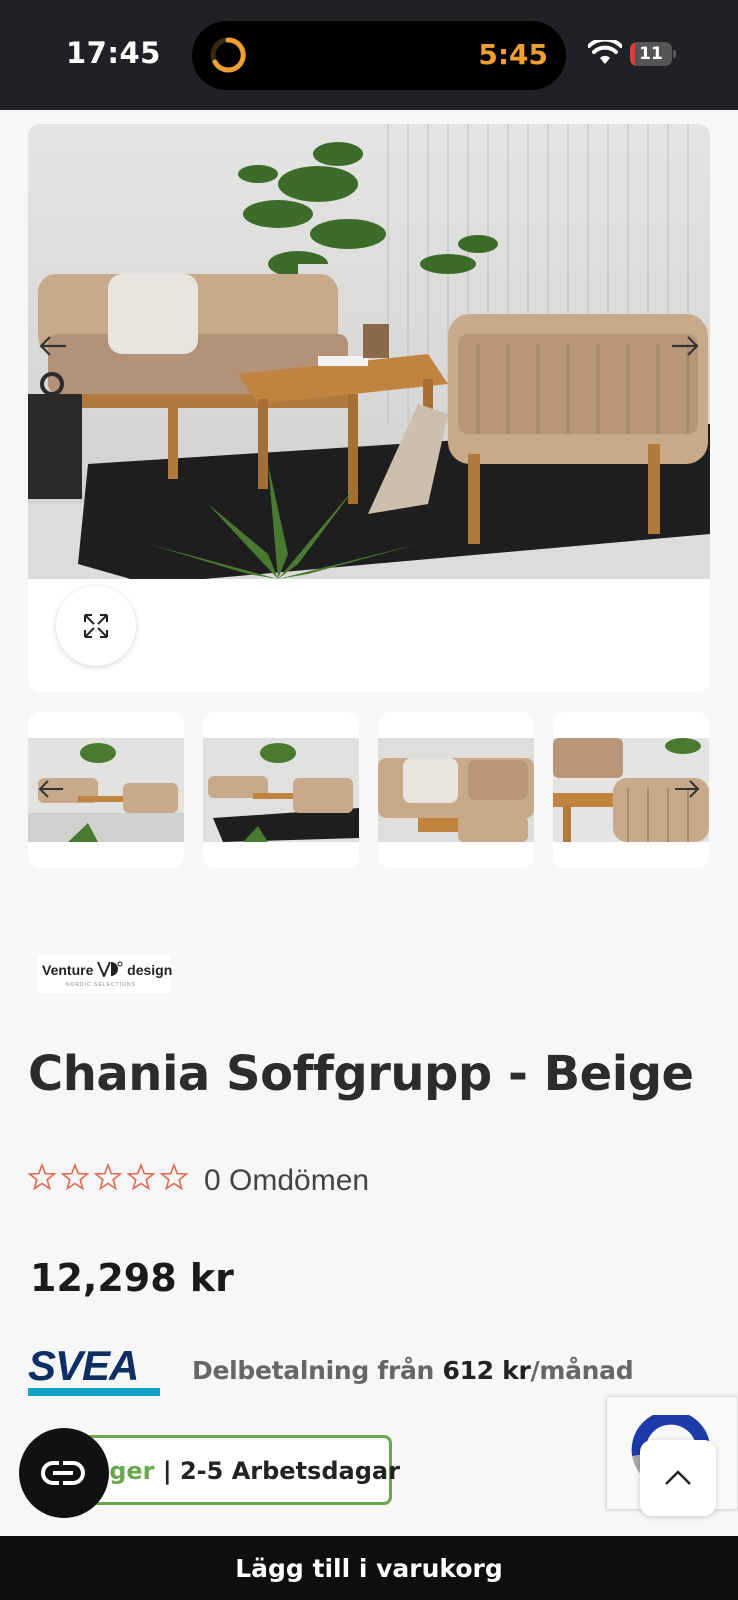 The height and width of the screenshot is (1600, 738). I want to click on chevron-up-icon, so click(678, 1477).